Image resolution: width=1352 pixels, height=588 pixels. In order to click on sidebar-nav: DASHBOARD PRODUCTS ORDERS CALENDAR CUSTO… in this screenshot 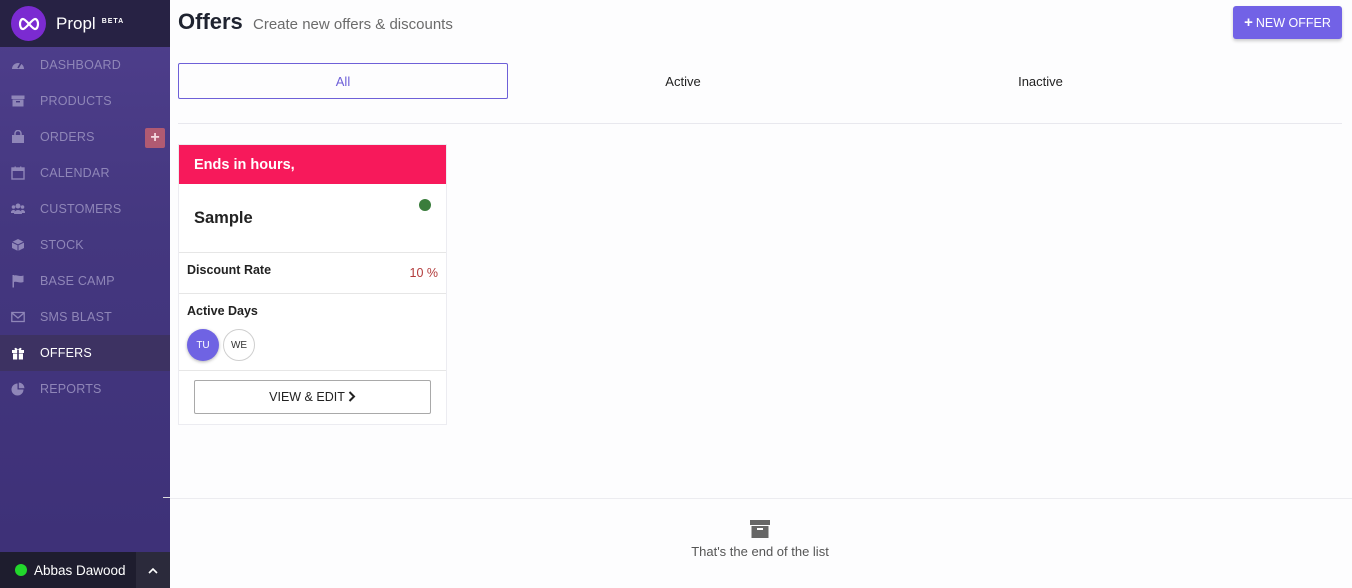, I will do `click(85, 227)`.